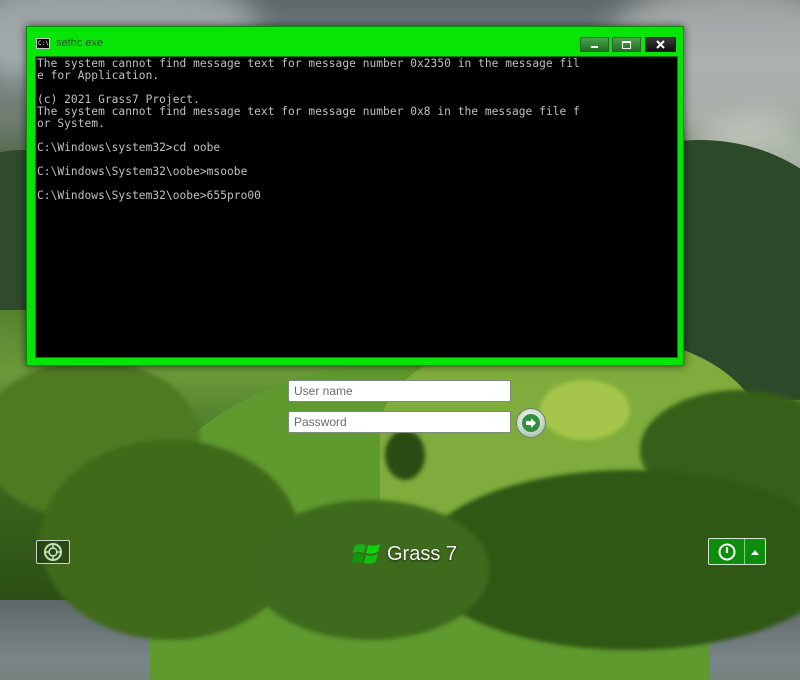 This screenshot has width=800, height=680. I want to click on password-input, so click(399, 422).